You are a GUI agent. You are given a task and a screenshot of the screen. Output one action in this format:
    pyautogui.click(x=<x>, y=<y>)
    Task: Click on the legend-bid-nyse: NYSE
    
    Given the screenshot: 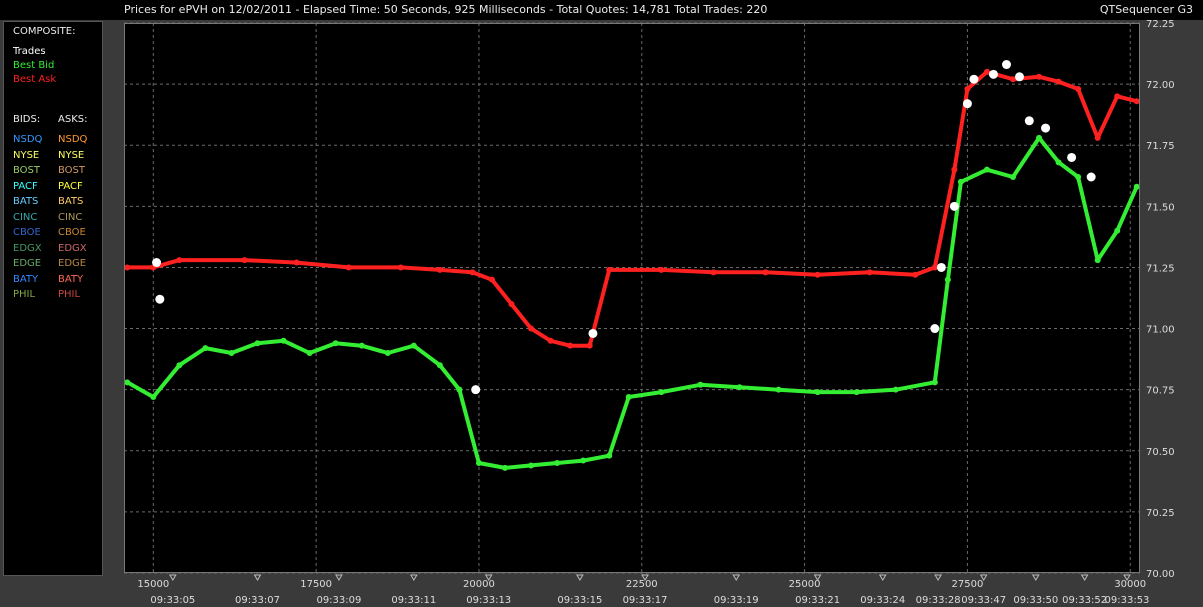 What is the action you would take?
    pyautogui.click(x=26, y=155)
    